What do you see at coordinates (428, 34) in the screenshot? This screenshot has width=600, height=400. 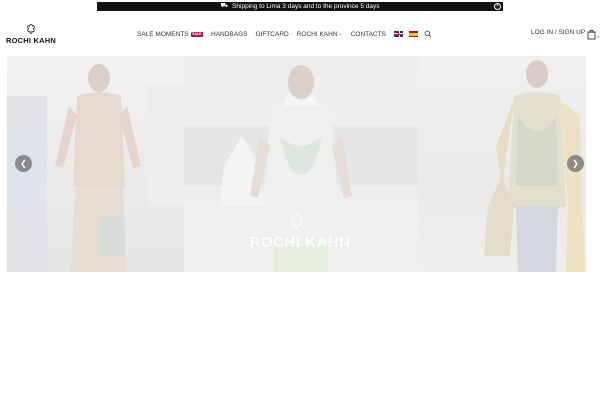 I see `search-icon` at bounding box center [428, 34].